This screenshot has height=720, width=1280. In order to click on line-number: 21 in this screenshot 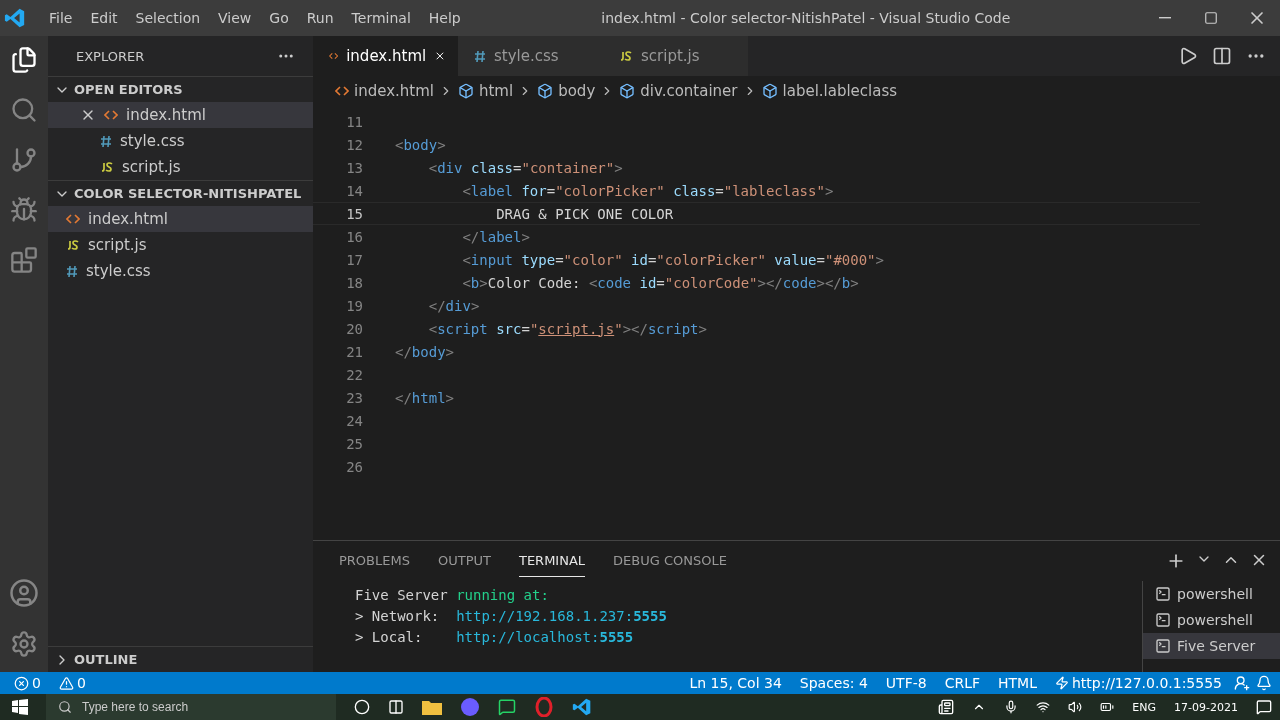, I will do `click(354, 351)`.